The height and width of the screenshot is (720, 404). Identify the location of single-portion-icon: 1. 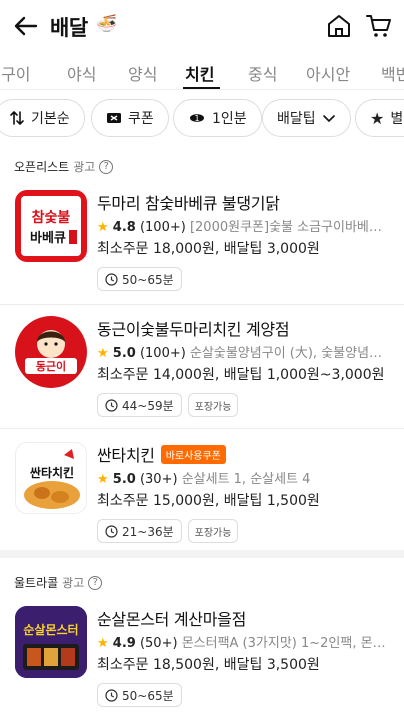
(197, 118).